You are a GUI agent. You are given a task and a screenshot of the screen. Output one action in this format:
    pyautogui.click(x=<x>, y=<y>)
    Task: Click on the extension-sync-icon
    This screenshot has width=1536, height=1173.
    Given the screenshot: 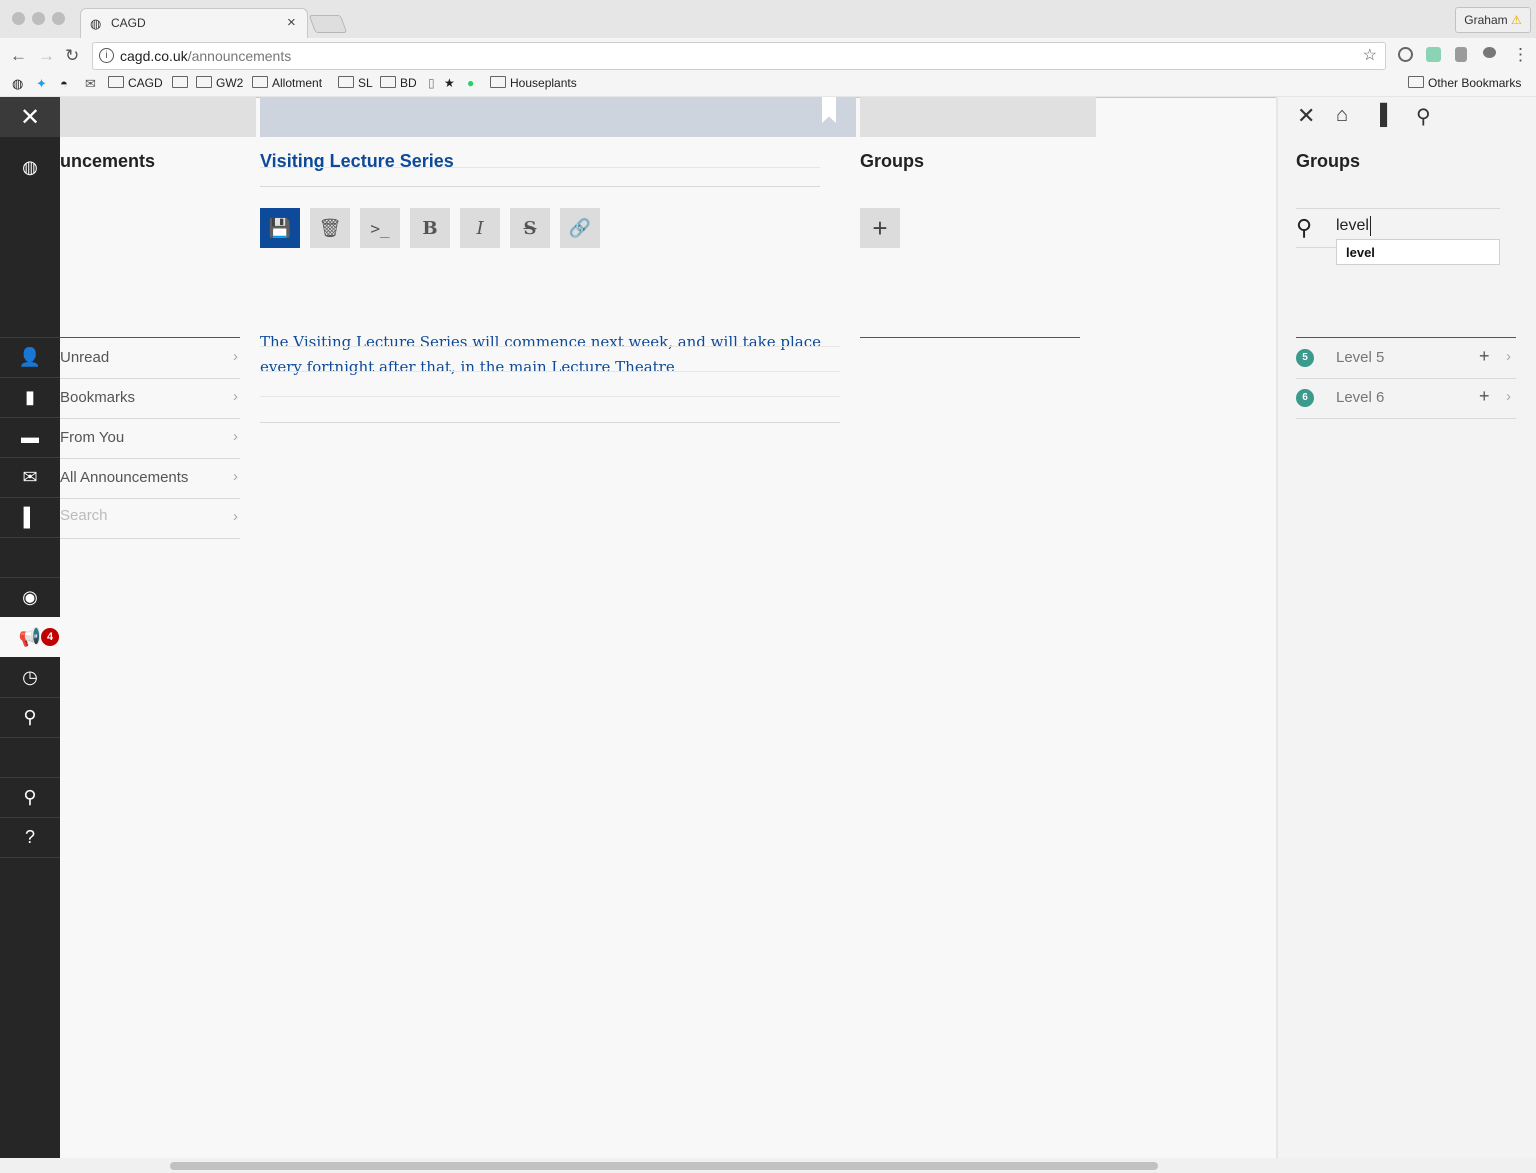 What is the action you would take?
    pyautogui.click(x=1405, y=54)
    